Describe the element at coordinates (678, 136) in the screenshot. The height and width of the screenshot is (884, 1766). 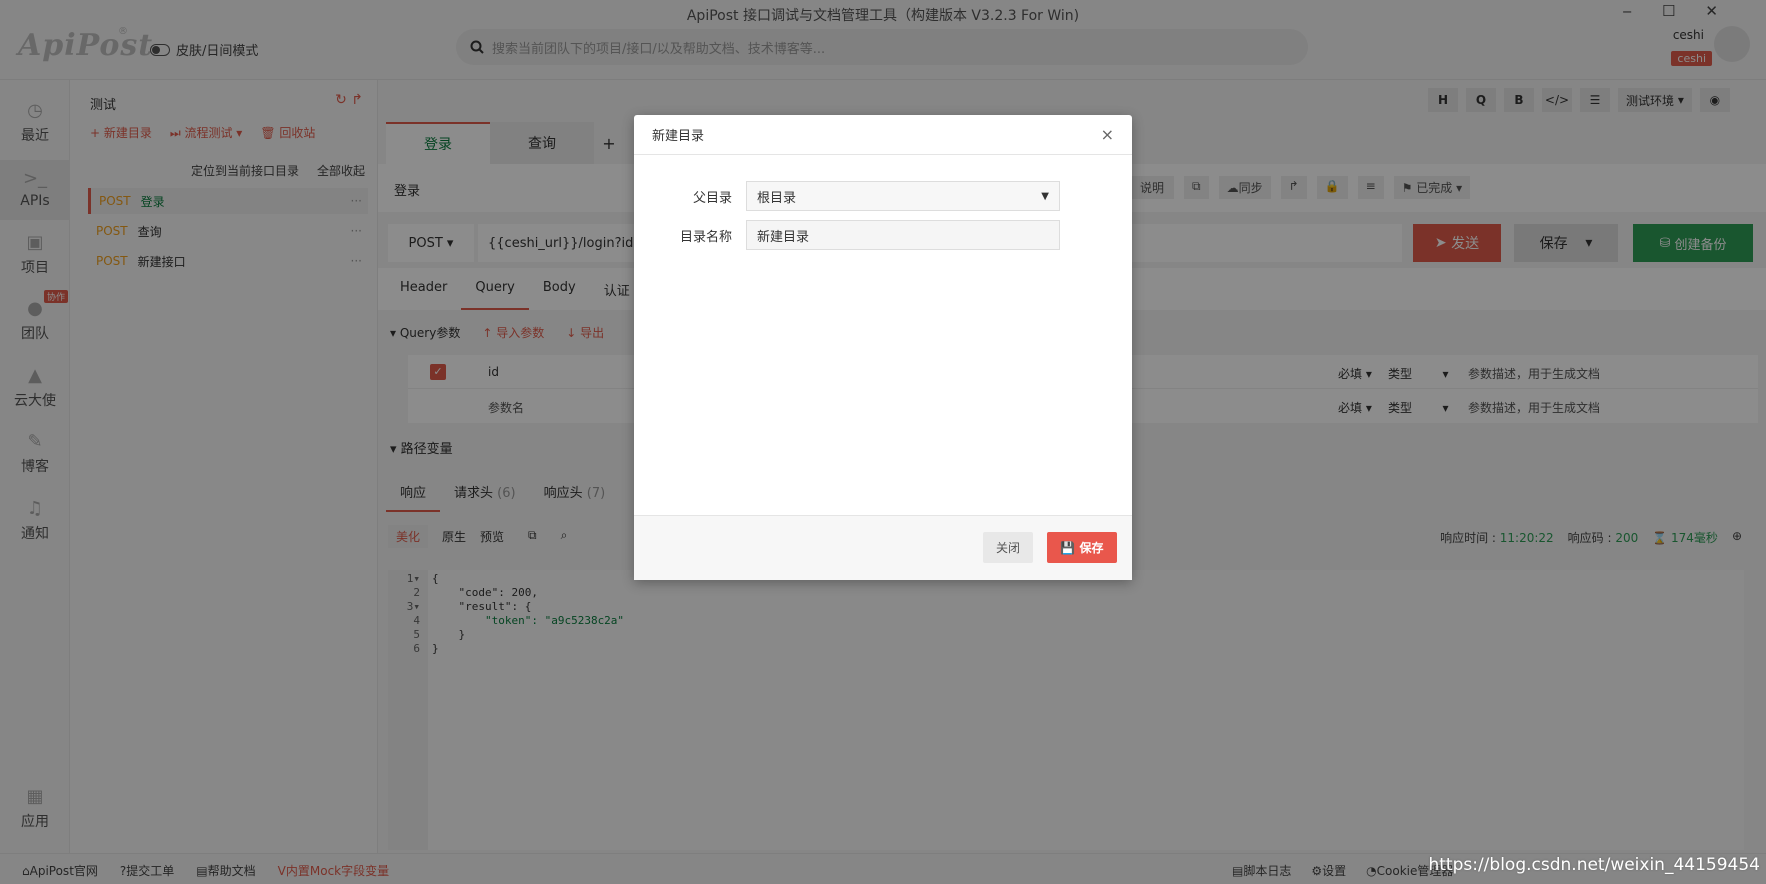
I see `dialog-title: 新建目录` at that location.